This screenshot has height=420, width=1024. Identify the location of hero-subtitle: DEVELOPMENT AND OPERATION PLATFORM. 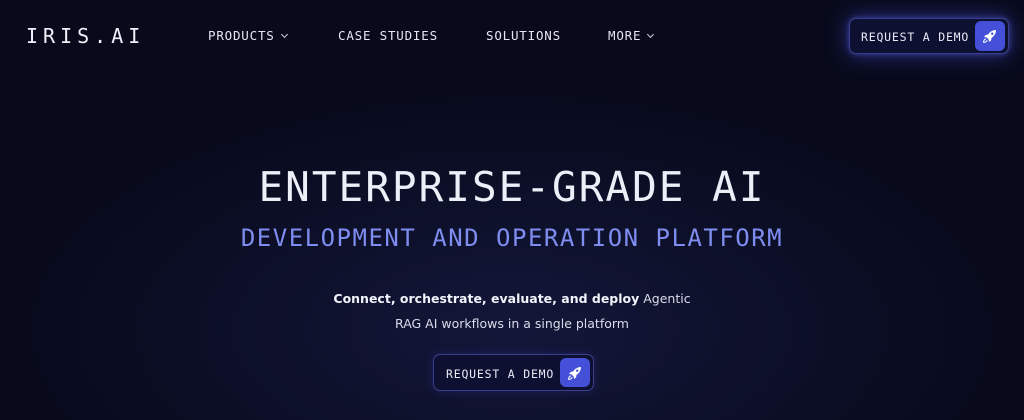
(512, 238).